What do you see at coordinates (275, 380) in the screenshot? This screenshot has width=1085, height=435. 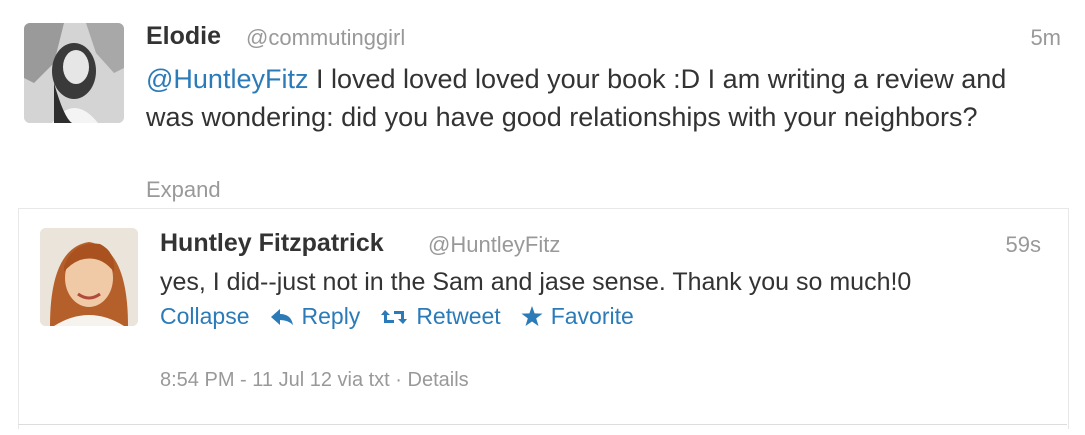 I see `tweet-timestamp: 8:54 PM - 11 Jul 12 via txt` at bounding box center [275, 380].